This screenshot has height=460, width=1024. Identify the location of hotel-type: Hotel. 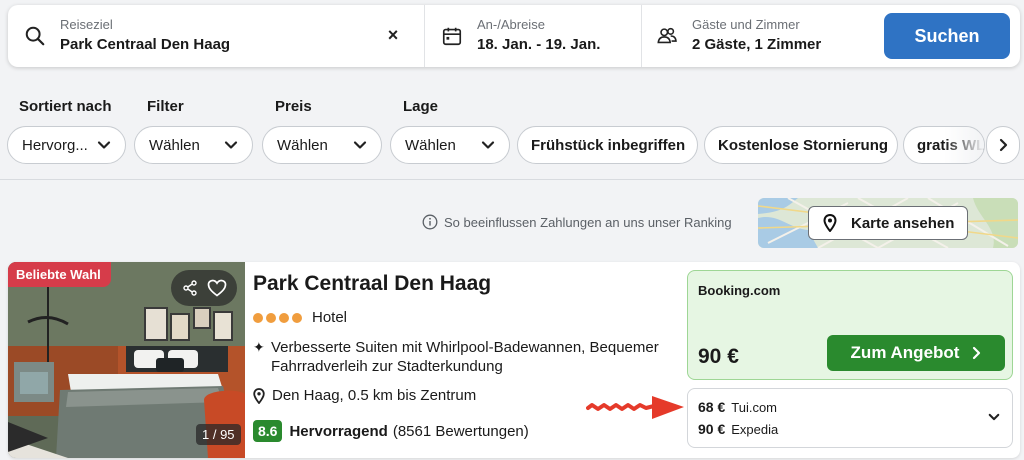
(330, 317).